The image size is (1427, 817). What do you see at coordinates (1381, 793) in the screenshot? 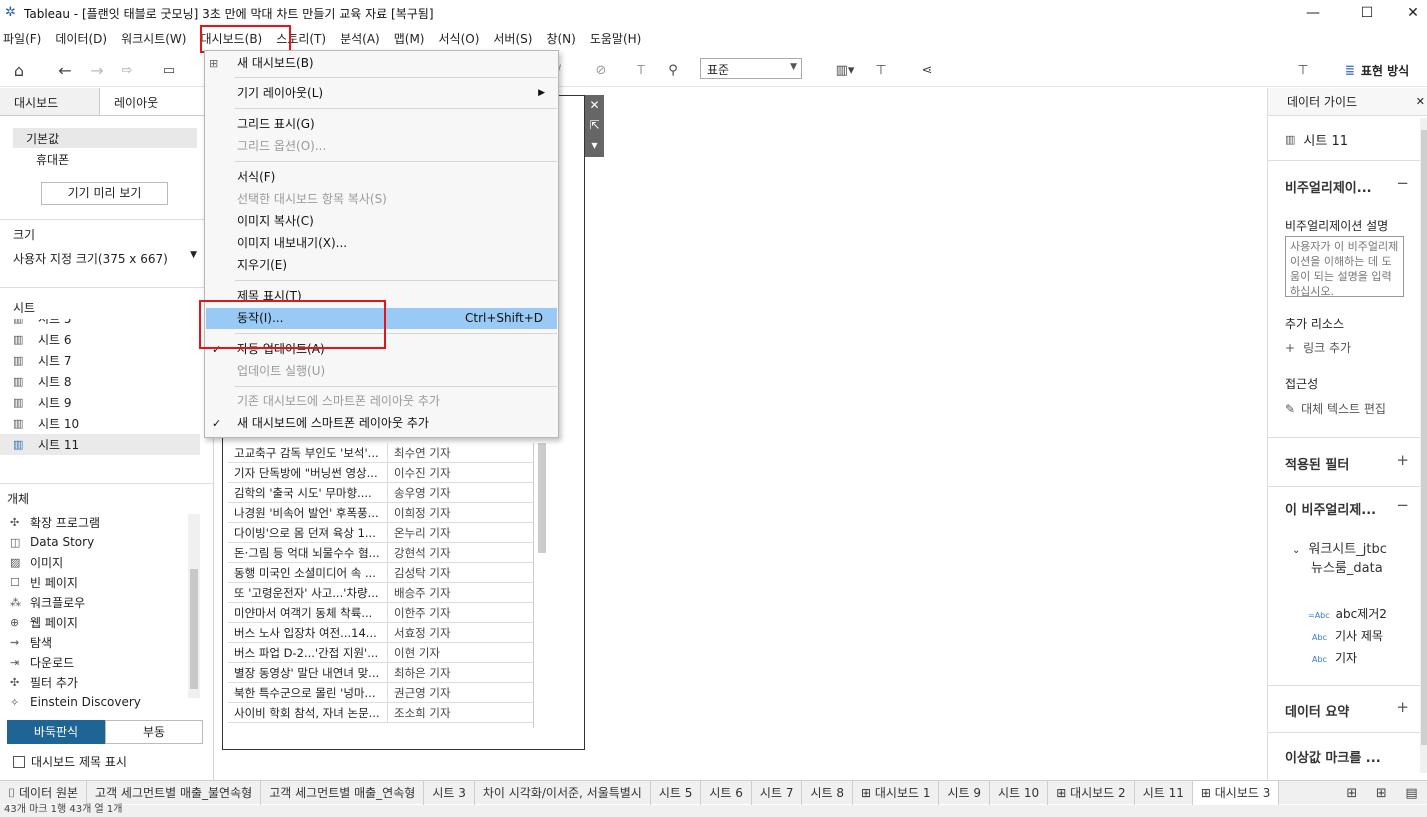
I see `new-dashboard-icon: ⊞` at bounding box center [1381, 793].